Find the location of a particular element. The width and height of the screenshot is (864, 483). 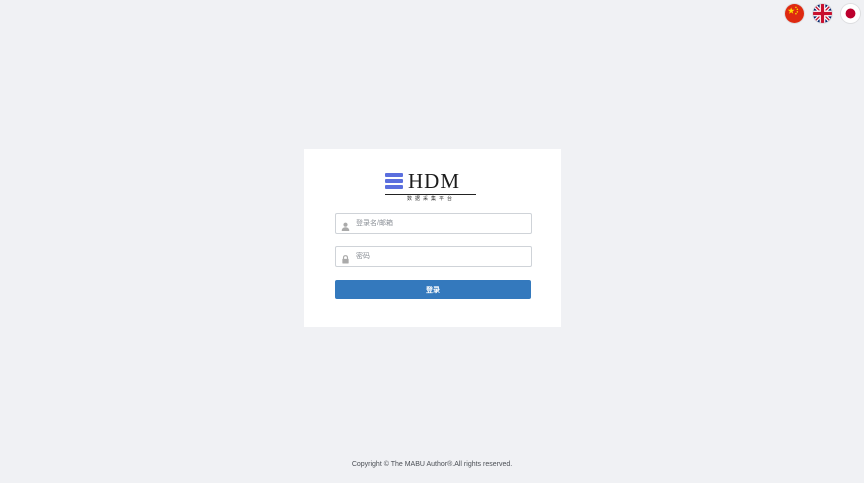

login-button: 登录 is located at coordinates (433, 289).